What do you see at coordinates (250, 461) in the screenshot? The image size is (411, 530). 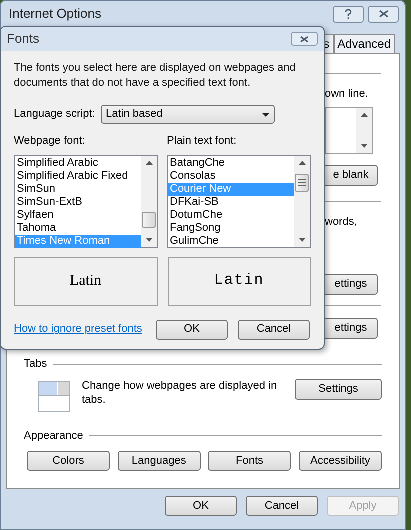 I see `button: Fonts` at bounding box center [250, 461].